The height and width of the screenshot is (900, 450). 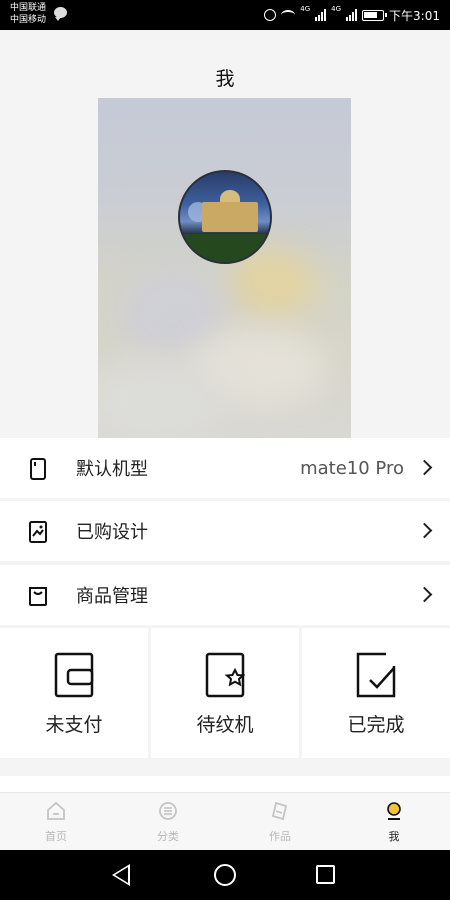 I want to click on page-title: 我, so click(x=225, y=79).